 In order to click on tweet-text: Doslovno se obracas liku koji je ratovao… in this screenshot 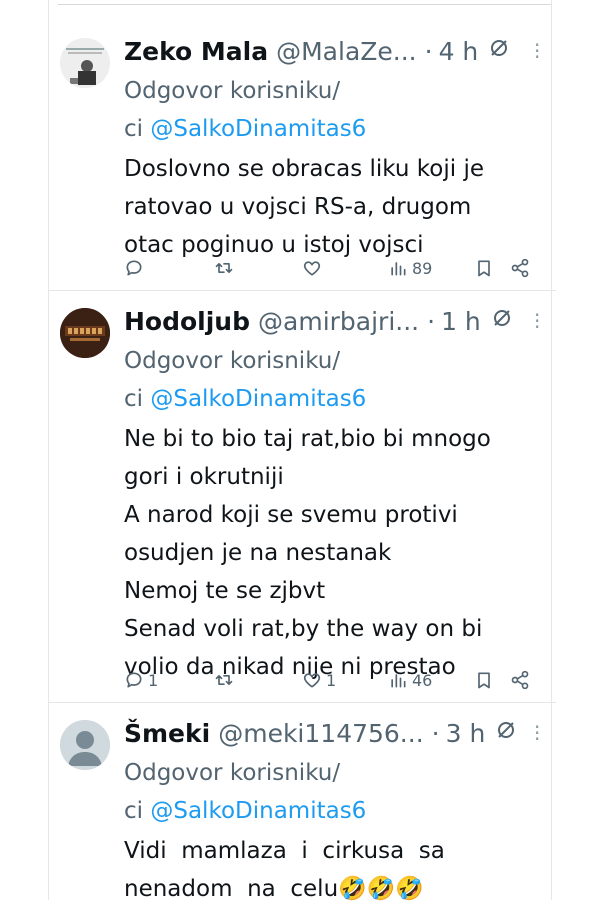, I will do `click(304, 207)`.